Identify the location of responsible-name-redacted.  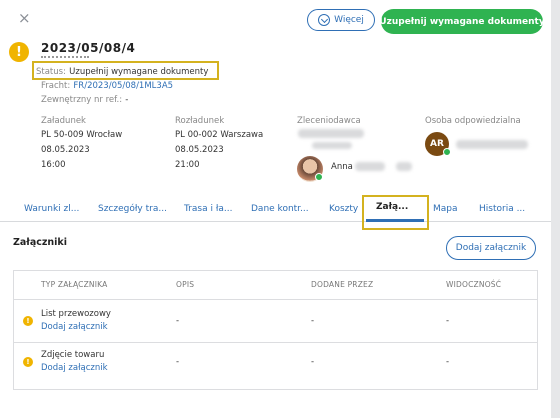
(492, 144).